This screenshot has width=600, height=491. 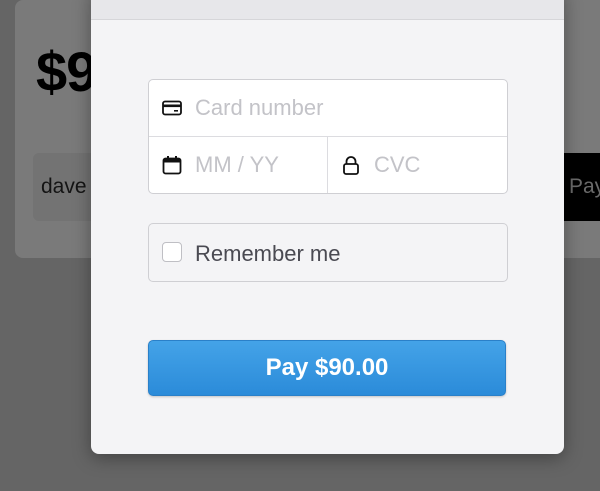 I want to click on calendar-icon, so click(x=172, y=165).